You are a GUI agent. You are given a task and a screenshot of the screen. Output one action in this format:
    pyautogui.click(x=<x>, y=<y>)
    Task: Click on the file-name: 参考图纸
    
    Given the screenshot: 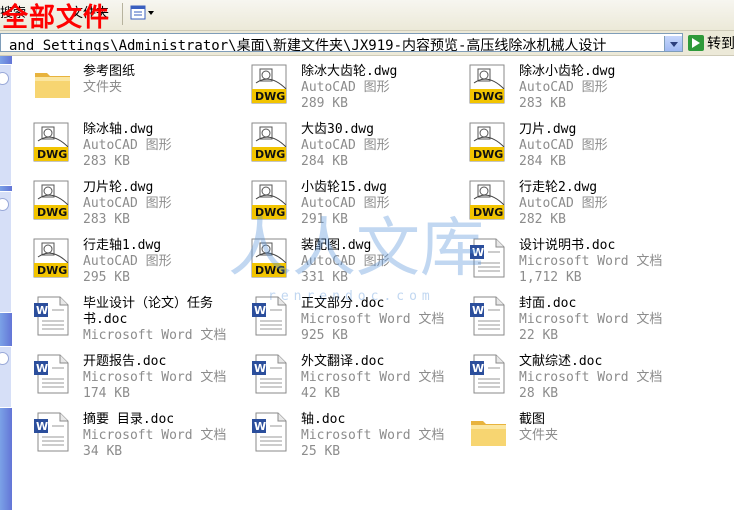 What is the action you would take?
    pyautogui.click(x=109, y=71)
    